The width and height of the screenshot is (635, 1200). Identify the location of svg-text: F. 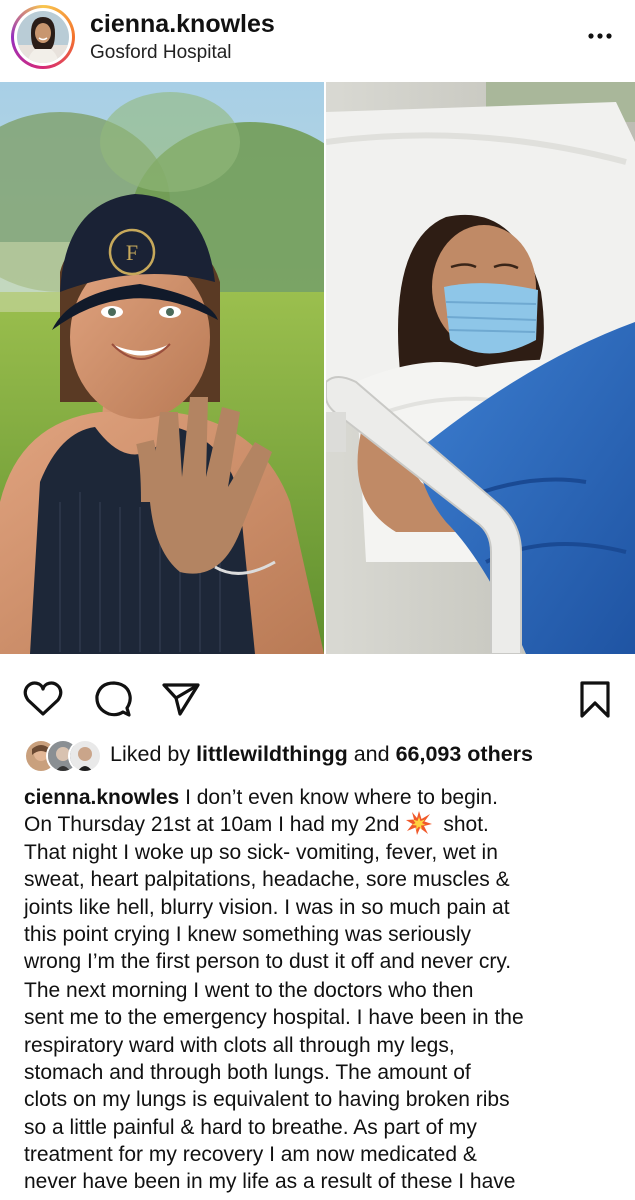
(132, 252).